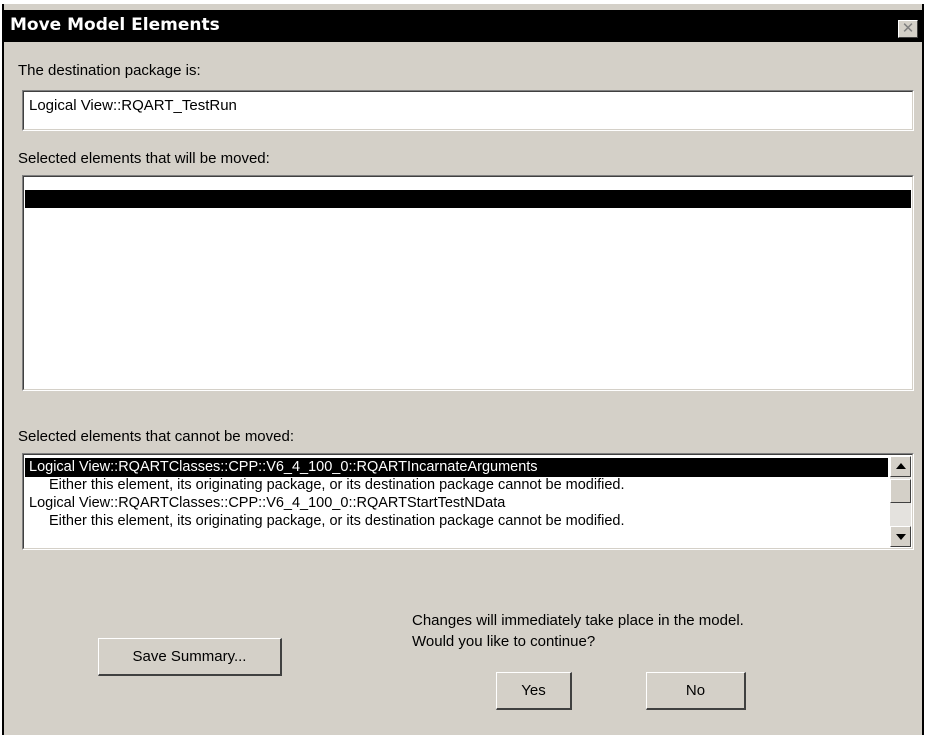  What do you see at coordinates (109, 70) in the screenshot?
I see `destination-label: The destination package is:` at bounding box center [109, 70].